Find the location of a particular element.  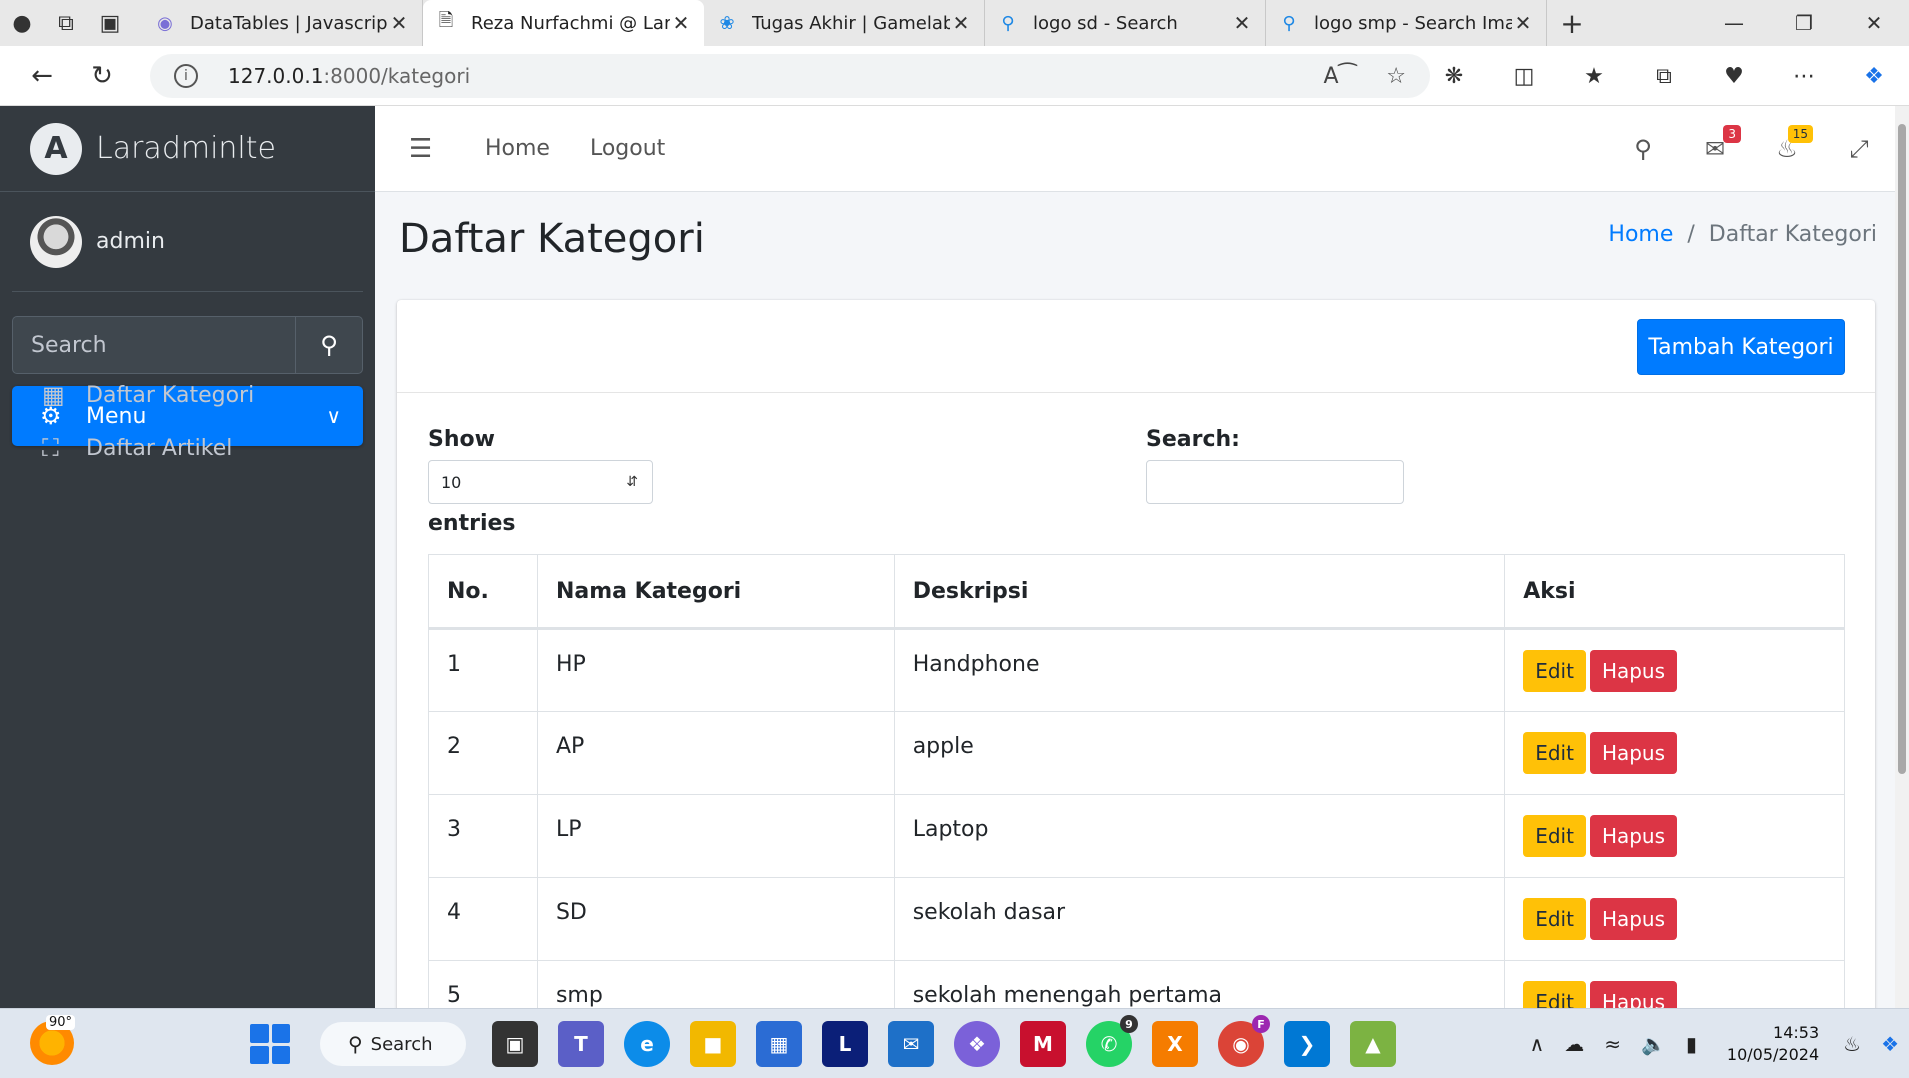

nav-link-home: Home is located at coordinates (517, 148).